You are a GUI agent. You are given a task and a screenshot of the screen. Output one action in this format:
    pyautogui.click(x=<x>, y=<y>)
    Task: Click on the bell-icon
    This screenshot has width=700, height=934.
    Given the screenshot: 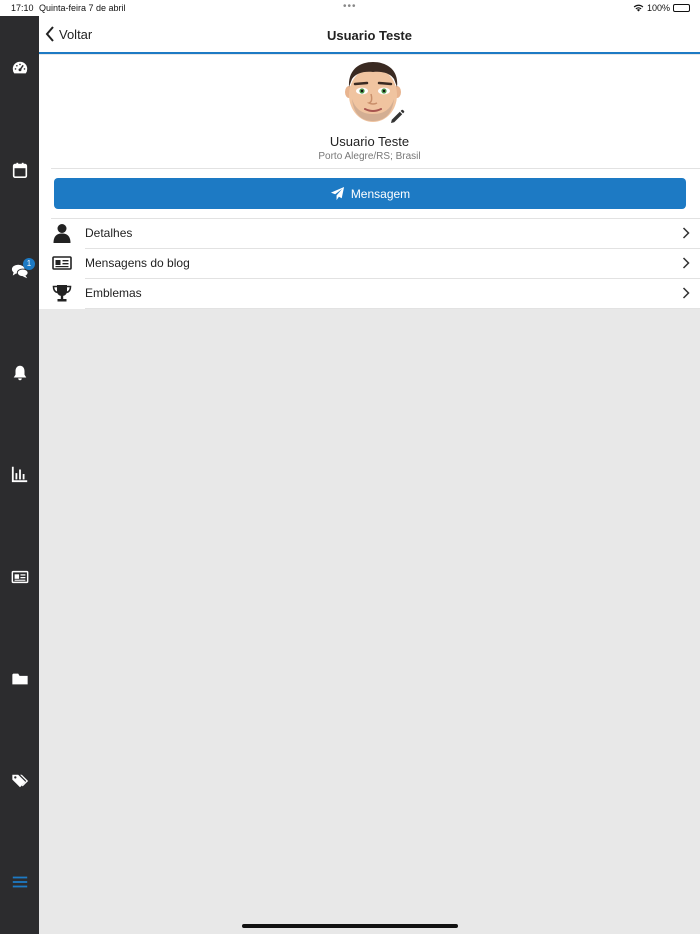 What is the action you would take?
    pyautogui.click(x=19, y=373)
    